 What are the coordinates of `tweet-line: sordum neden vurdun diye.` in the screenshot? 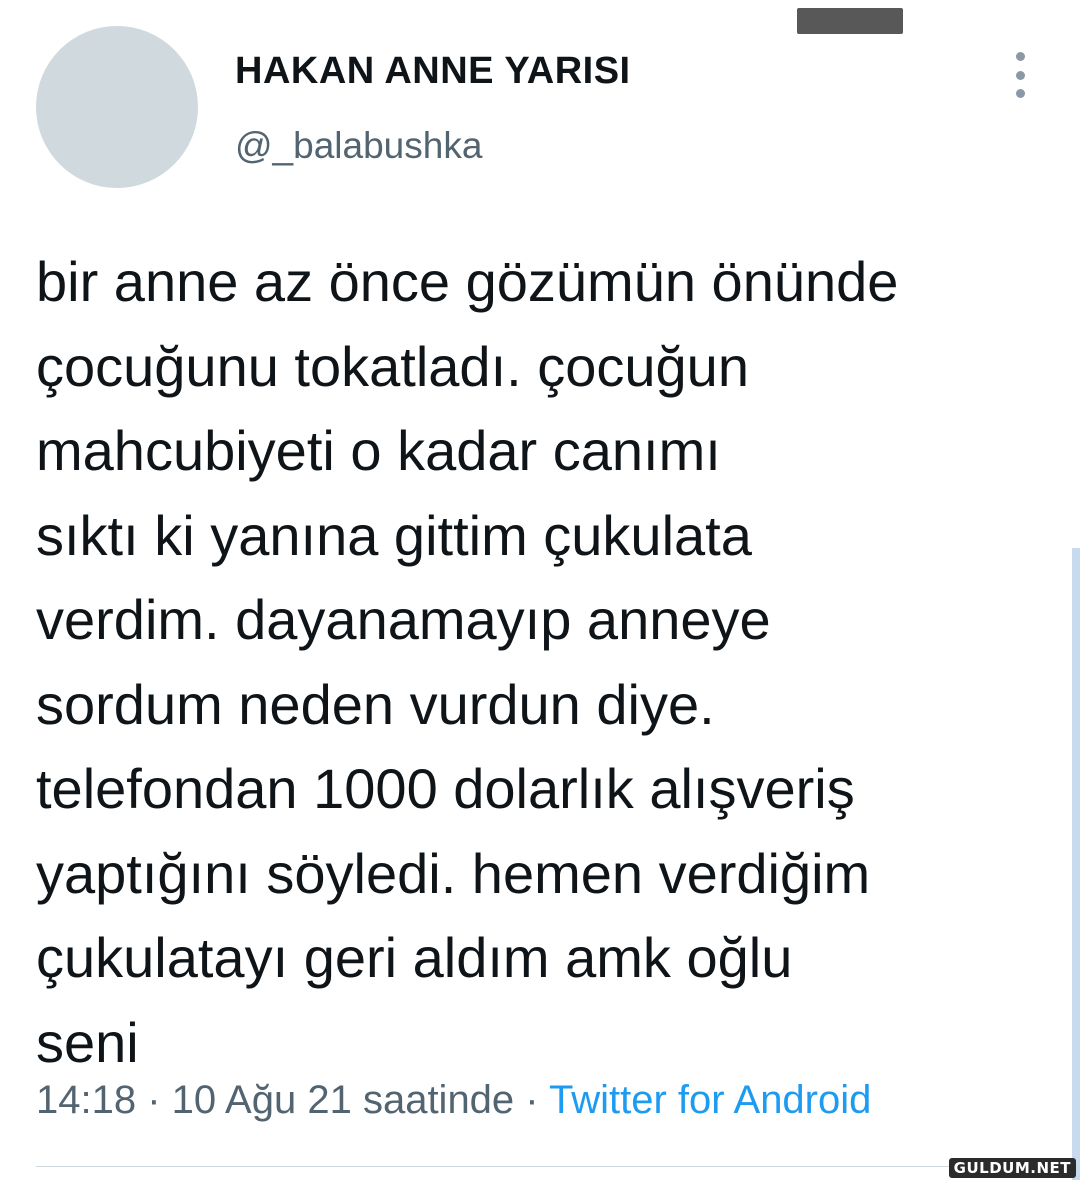 It's located at (375, 704).